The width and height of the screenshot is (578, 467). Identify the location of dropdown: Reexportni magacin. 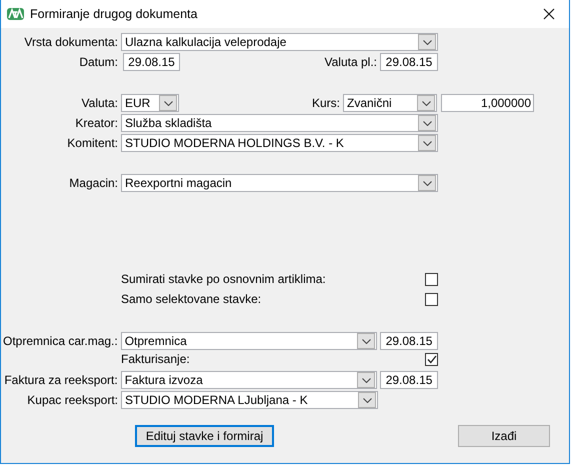
(279, 183).